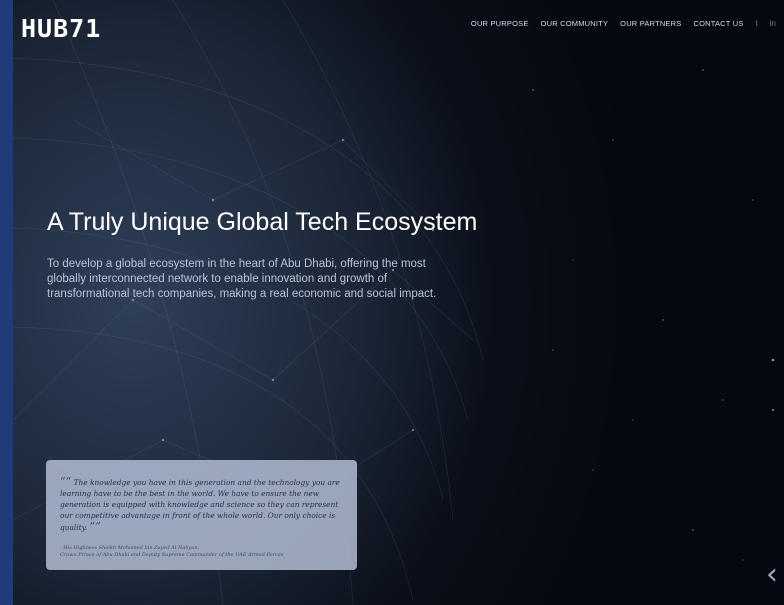 The width and height of the screenshot is (784, 605). Describe the element at coordinates (500, 23) in the screenshot. I see `nav-our-purpose: OUR PURPOSE` at that location.